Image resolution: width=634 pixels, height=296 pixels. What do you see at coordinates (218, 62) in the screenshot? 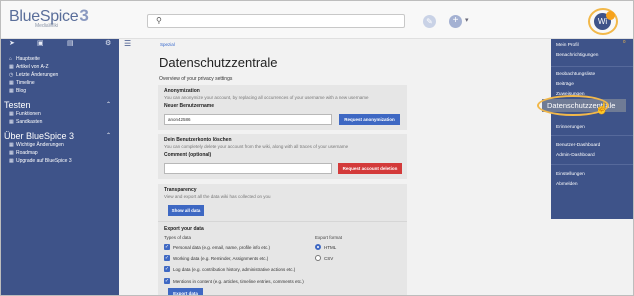
I see `page-title: Datenschutzzentrale` at bounding box center [218, 62].